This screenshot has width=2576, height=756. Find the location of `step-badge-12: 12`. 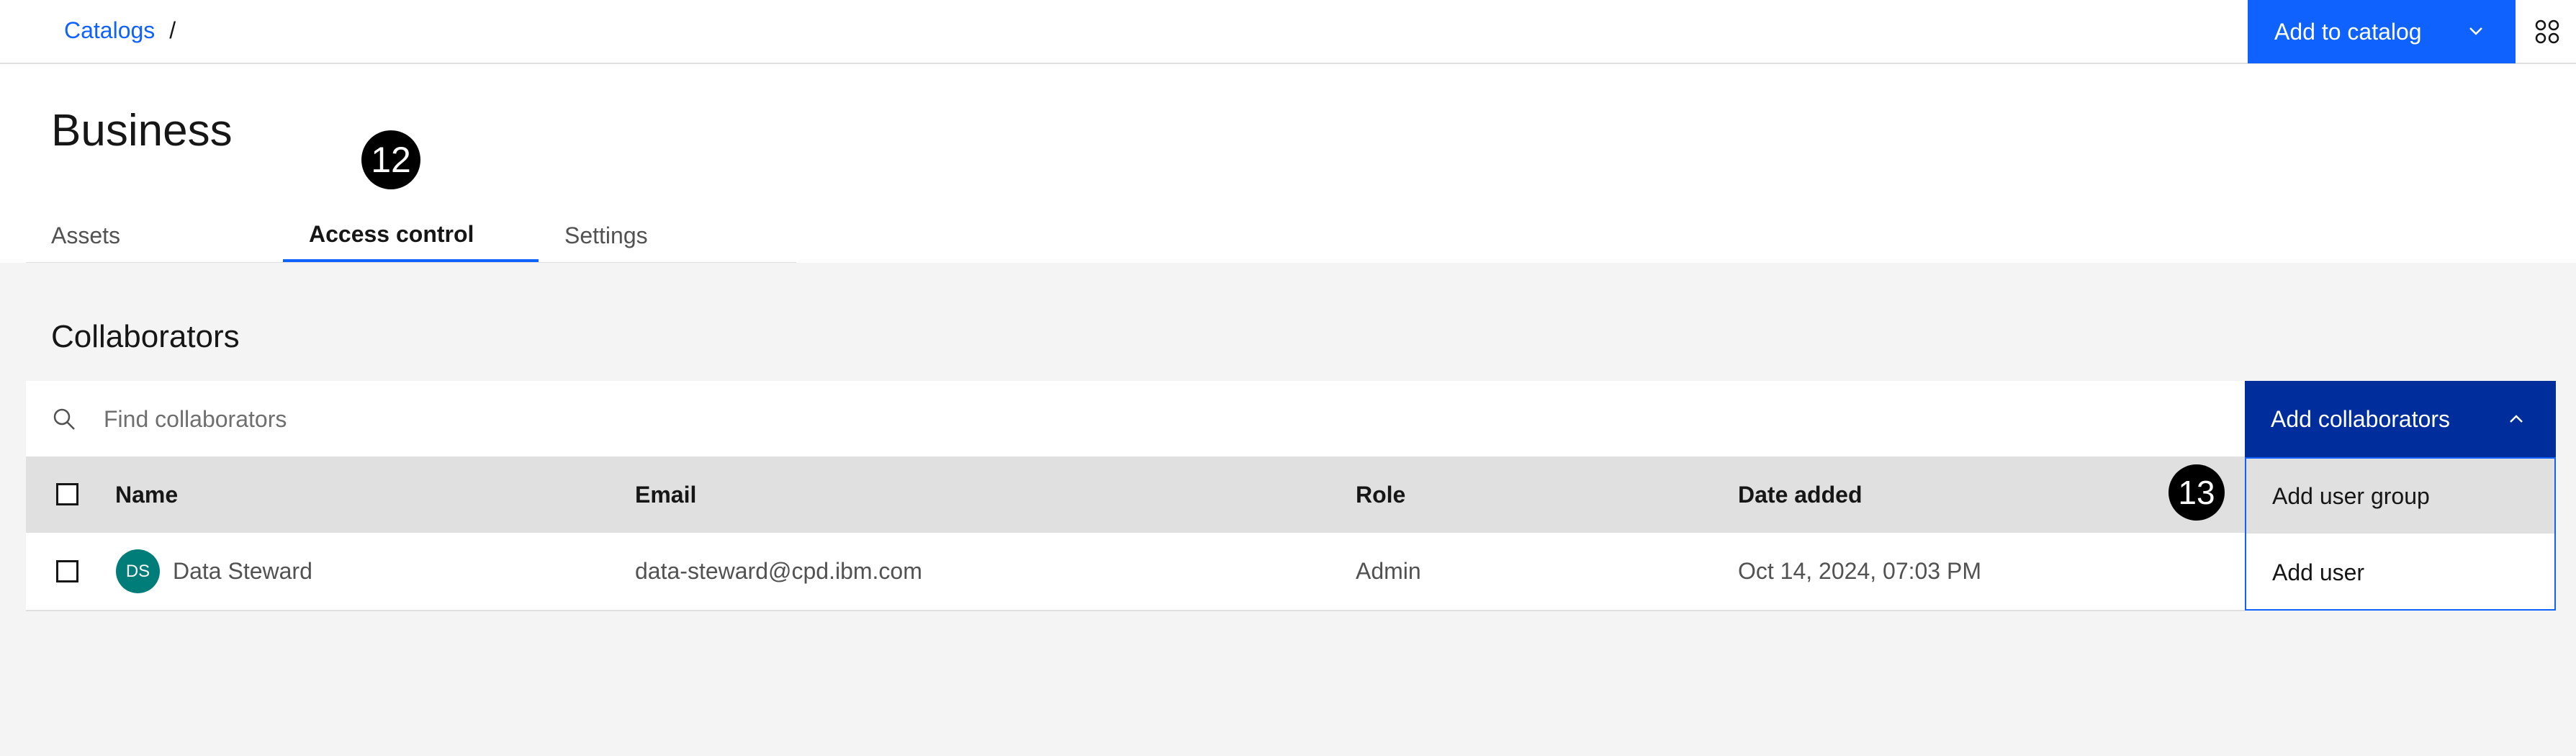

step-badge-12: 12 is located at coordinates (390, 159).